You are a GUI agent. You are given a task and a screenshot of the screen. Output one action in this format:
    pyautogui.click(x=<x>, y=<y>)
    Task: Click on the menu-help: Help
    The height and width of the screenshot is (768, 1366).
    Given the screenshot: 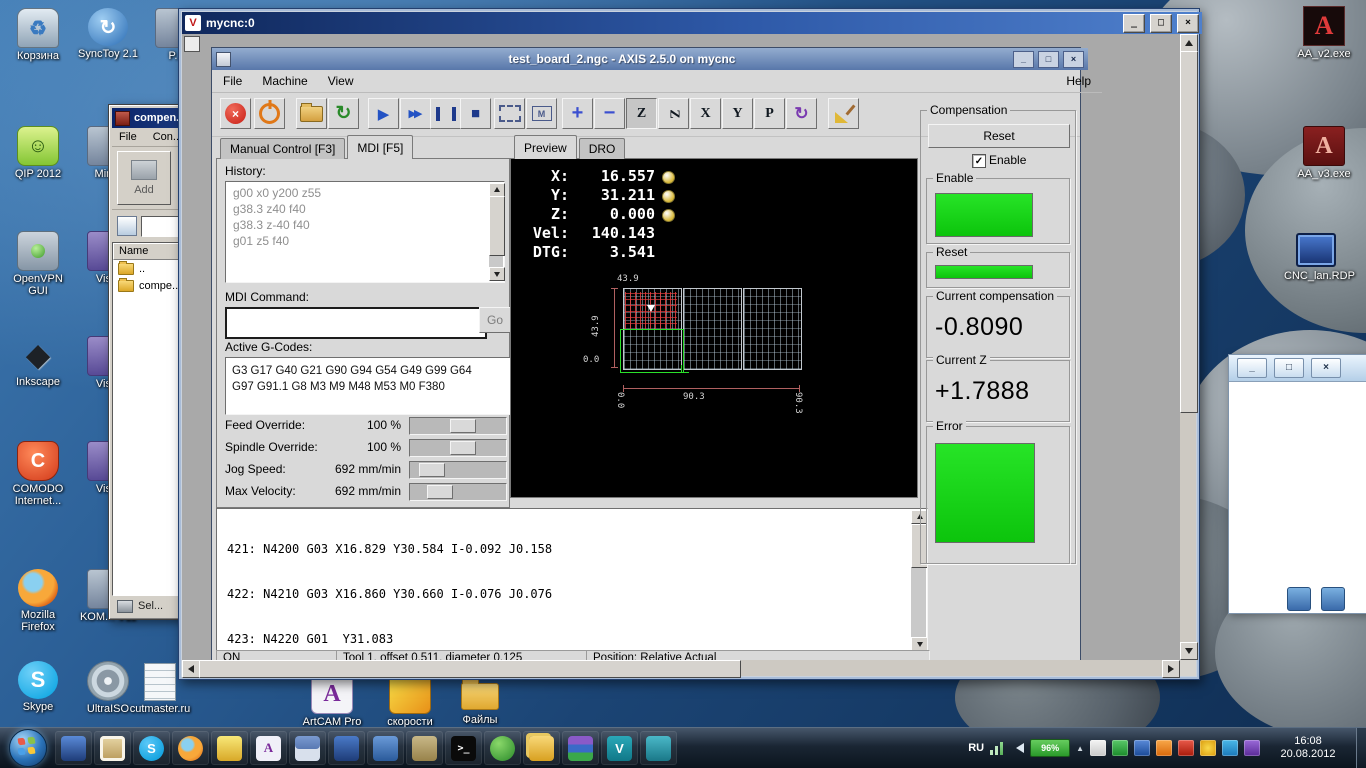 What is the action you would take?
    pyautogui.click(x=1078, y=81)
    